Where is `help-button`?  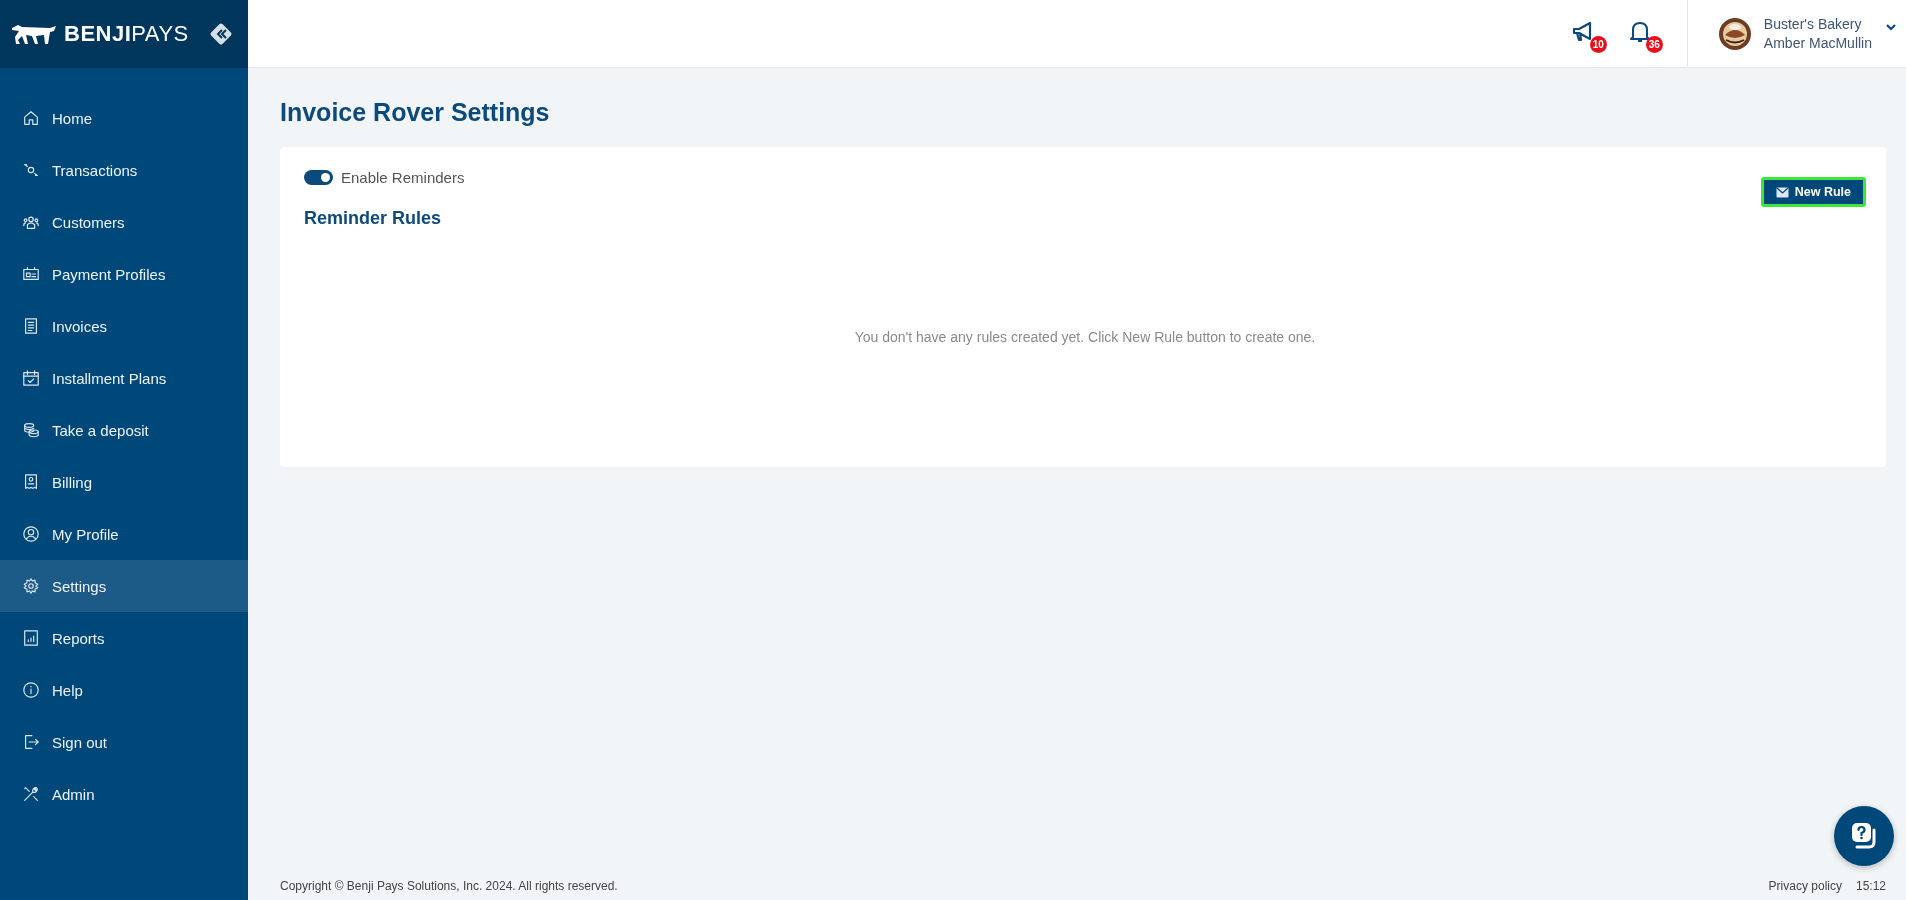
help-button is located at coordinates (1864, 836).